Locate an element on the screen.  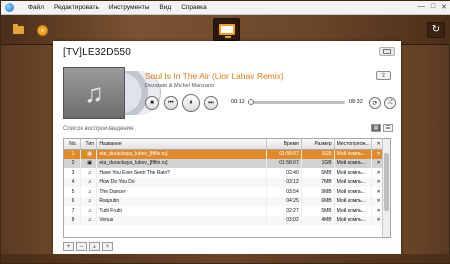
add-item-button: + is located at coordinates (68, 246).